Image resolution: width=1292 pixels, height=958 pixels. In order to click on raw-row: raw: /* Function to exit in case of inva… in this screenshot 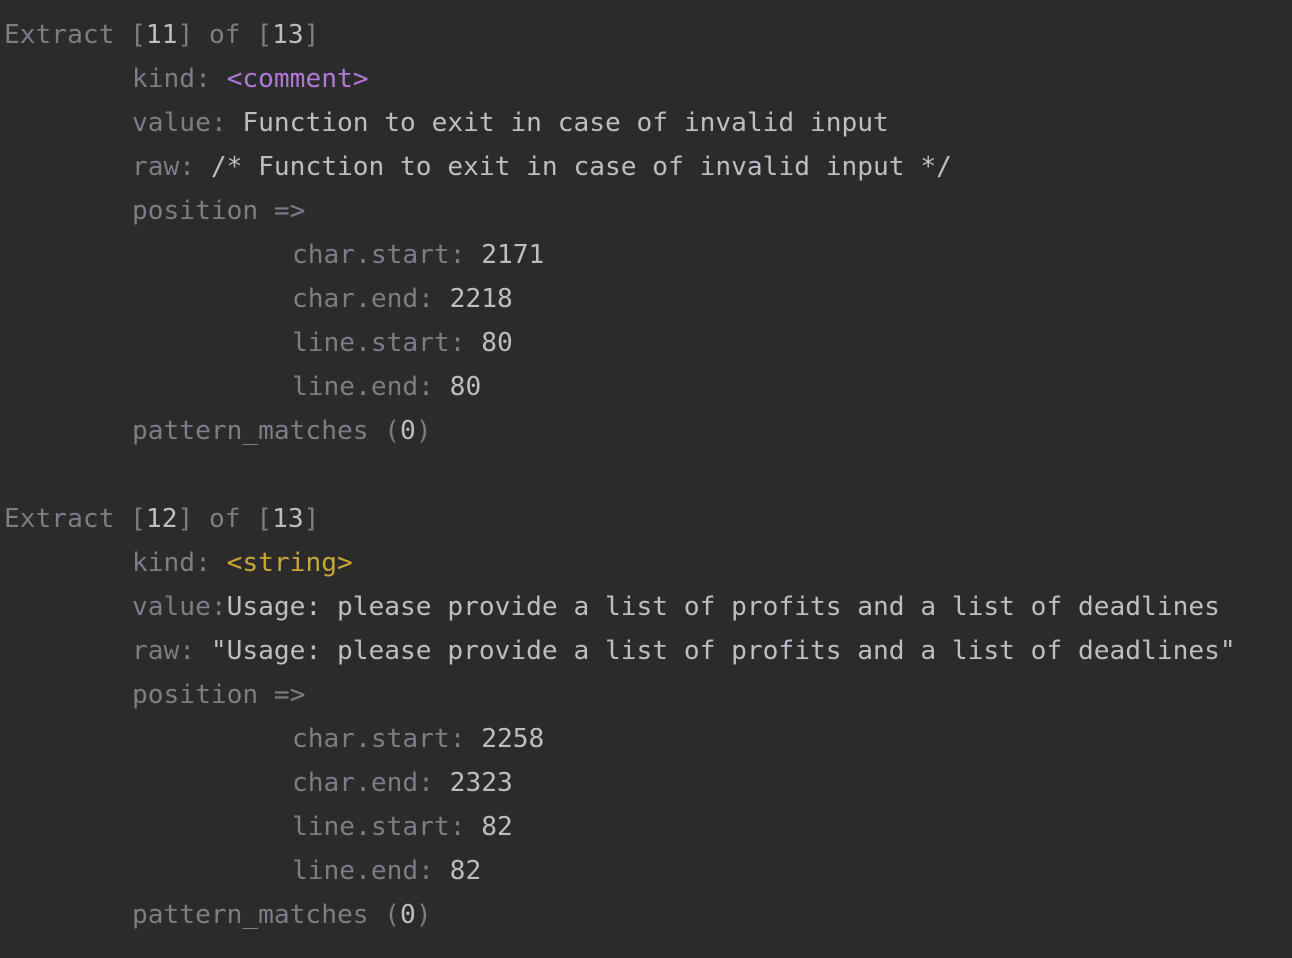, I will do `click(542, 167)`.